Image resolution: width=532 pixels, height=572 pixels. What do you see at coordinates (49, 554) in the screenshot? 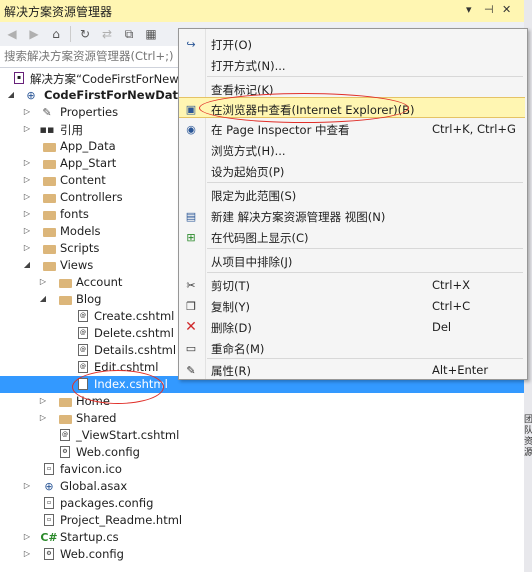
I see `config-file-icon: ⚙` at bounding box center [49, 554].